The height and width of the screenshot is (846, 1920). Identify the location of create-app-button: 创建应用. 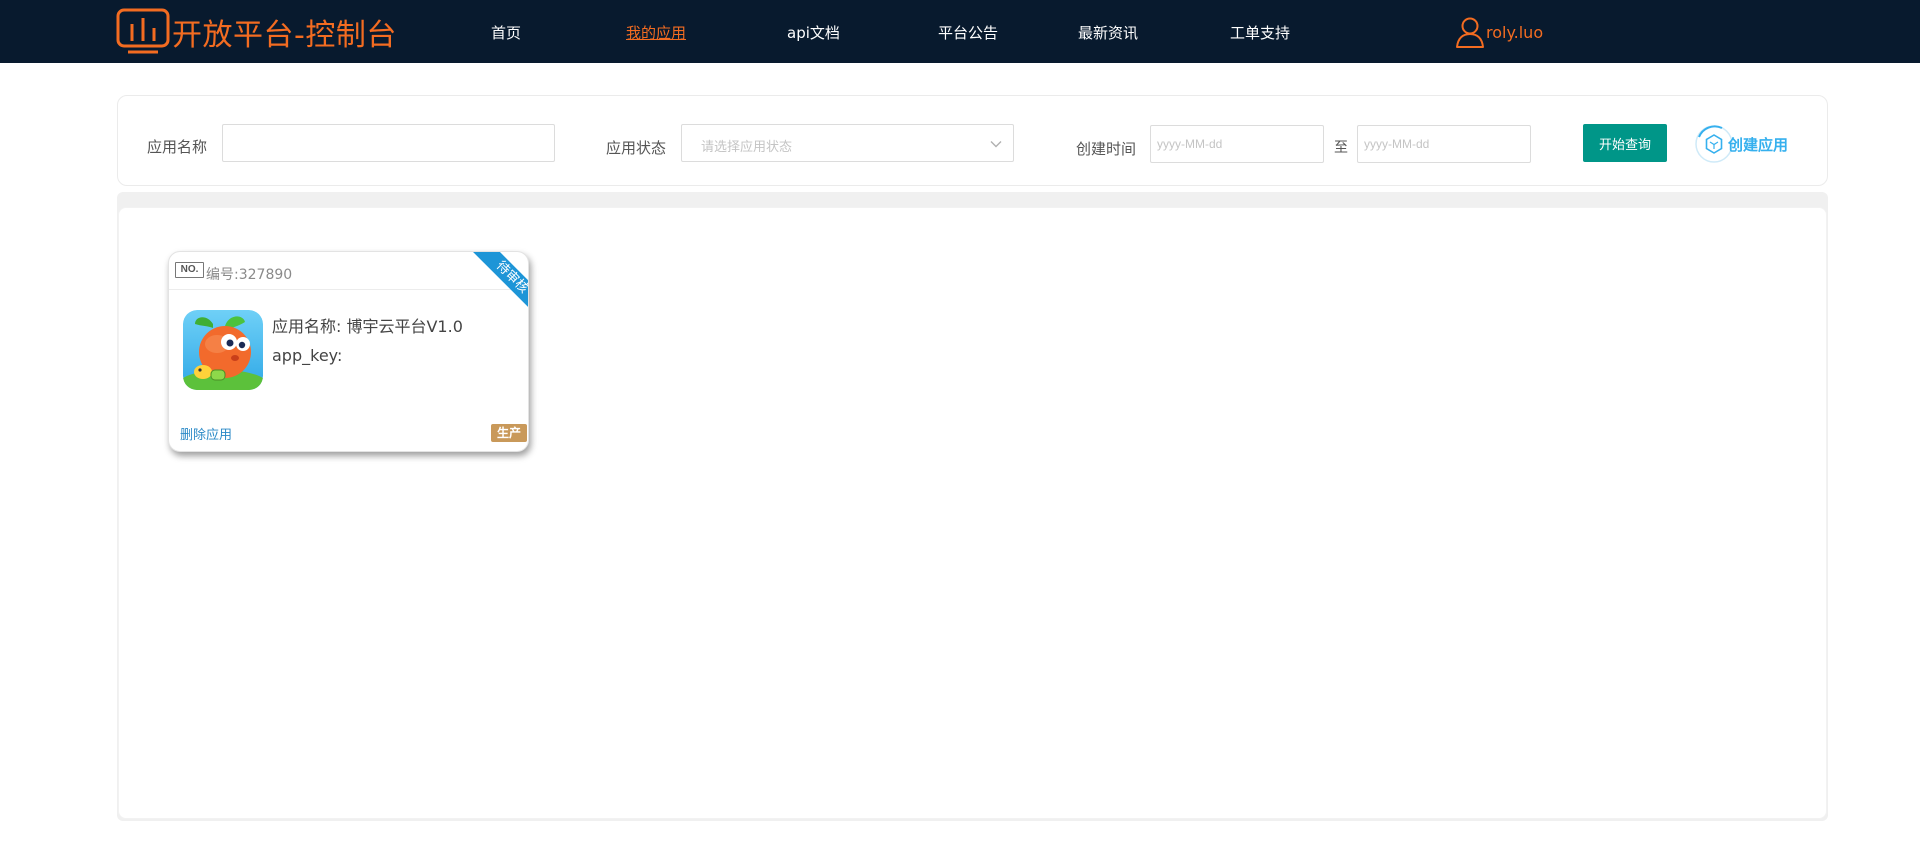
(1741, 144).